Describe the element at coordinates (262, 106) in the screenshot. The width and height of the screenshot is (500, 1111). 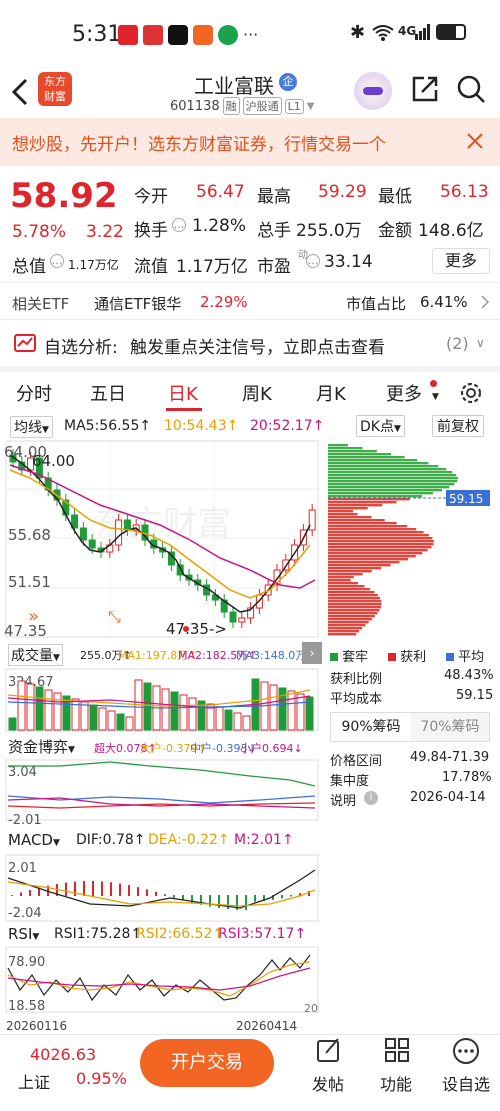
I see `tag-hgt: 沪股通` at that location.